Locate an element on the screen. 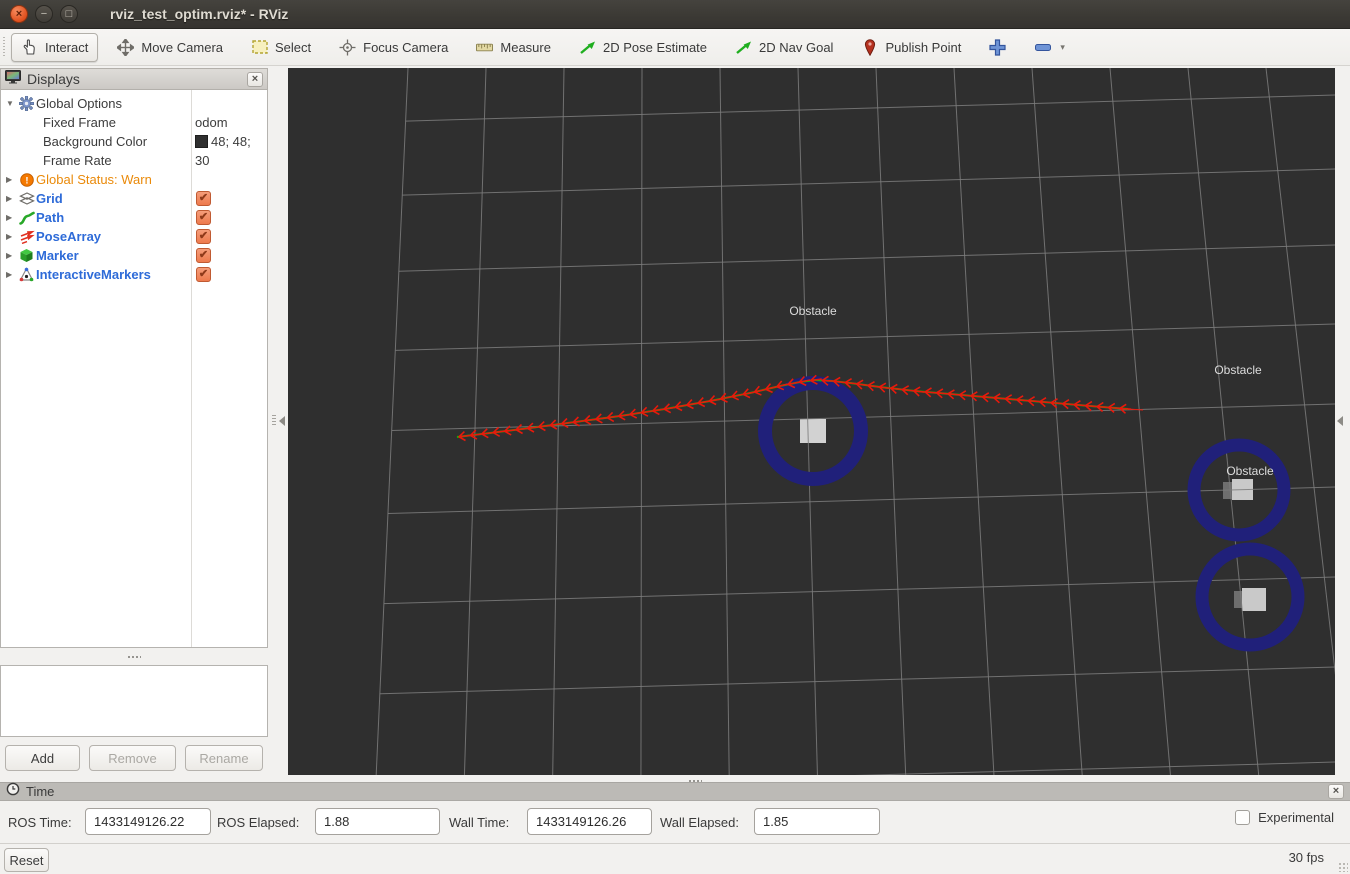 The image size is (1350, 874). tool-2d-nav-goal: 2D Nav Goal is located at coordinates (784, 47).